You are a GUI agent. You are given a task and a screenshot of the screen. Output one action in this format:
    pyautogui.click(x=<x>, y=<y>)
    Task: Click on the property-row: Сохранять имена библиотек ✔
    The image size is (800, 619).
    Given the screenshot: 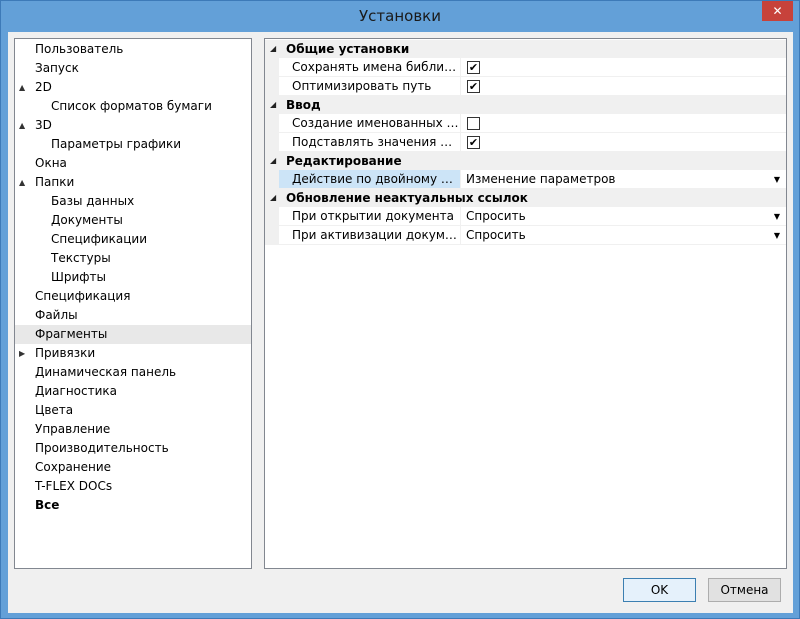 What is the action you would take?
    pyautogui.click(x=525, y=67)
    